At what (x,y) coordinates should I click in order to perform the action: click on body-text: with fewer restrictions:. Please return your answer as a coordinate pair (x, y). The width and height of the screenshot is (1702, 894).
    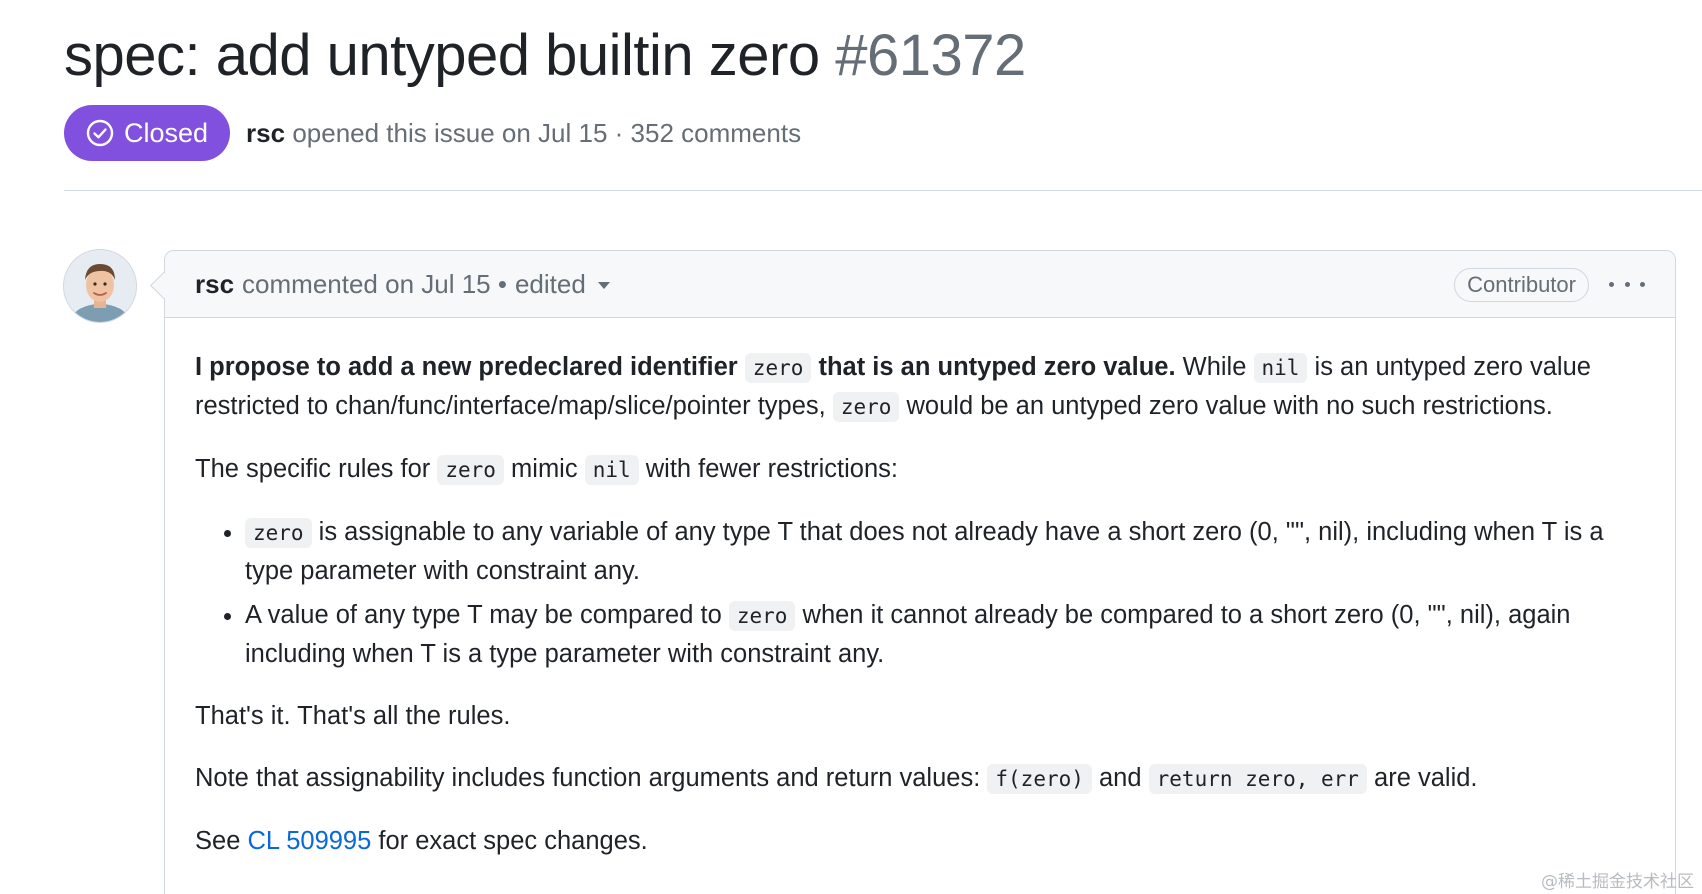
    Looking at the image, I should click on (771, 469).